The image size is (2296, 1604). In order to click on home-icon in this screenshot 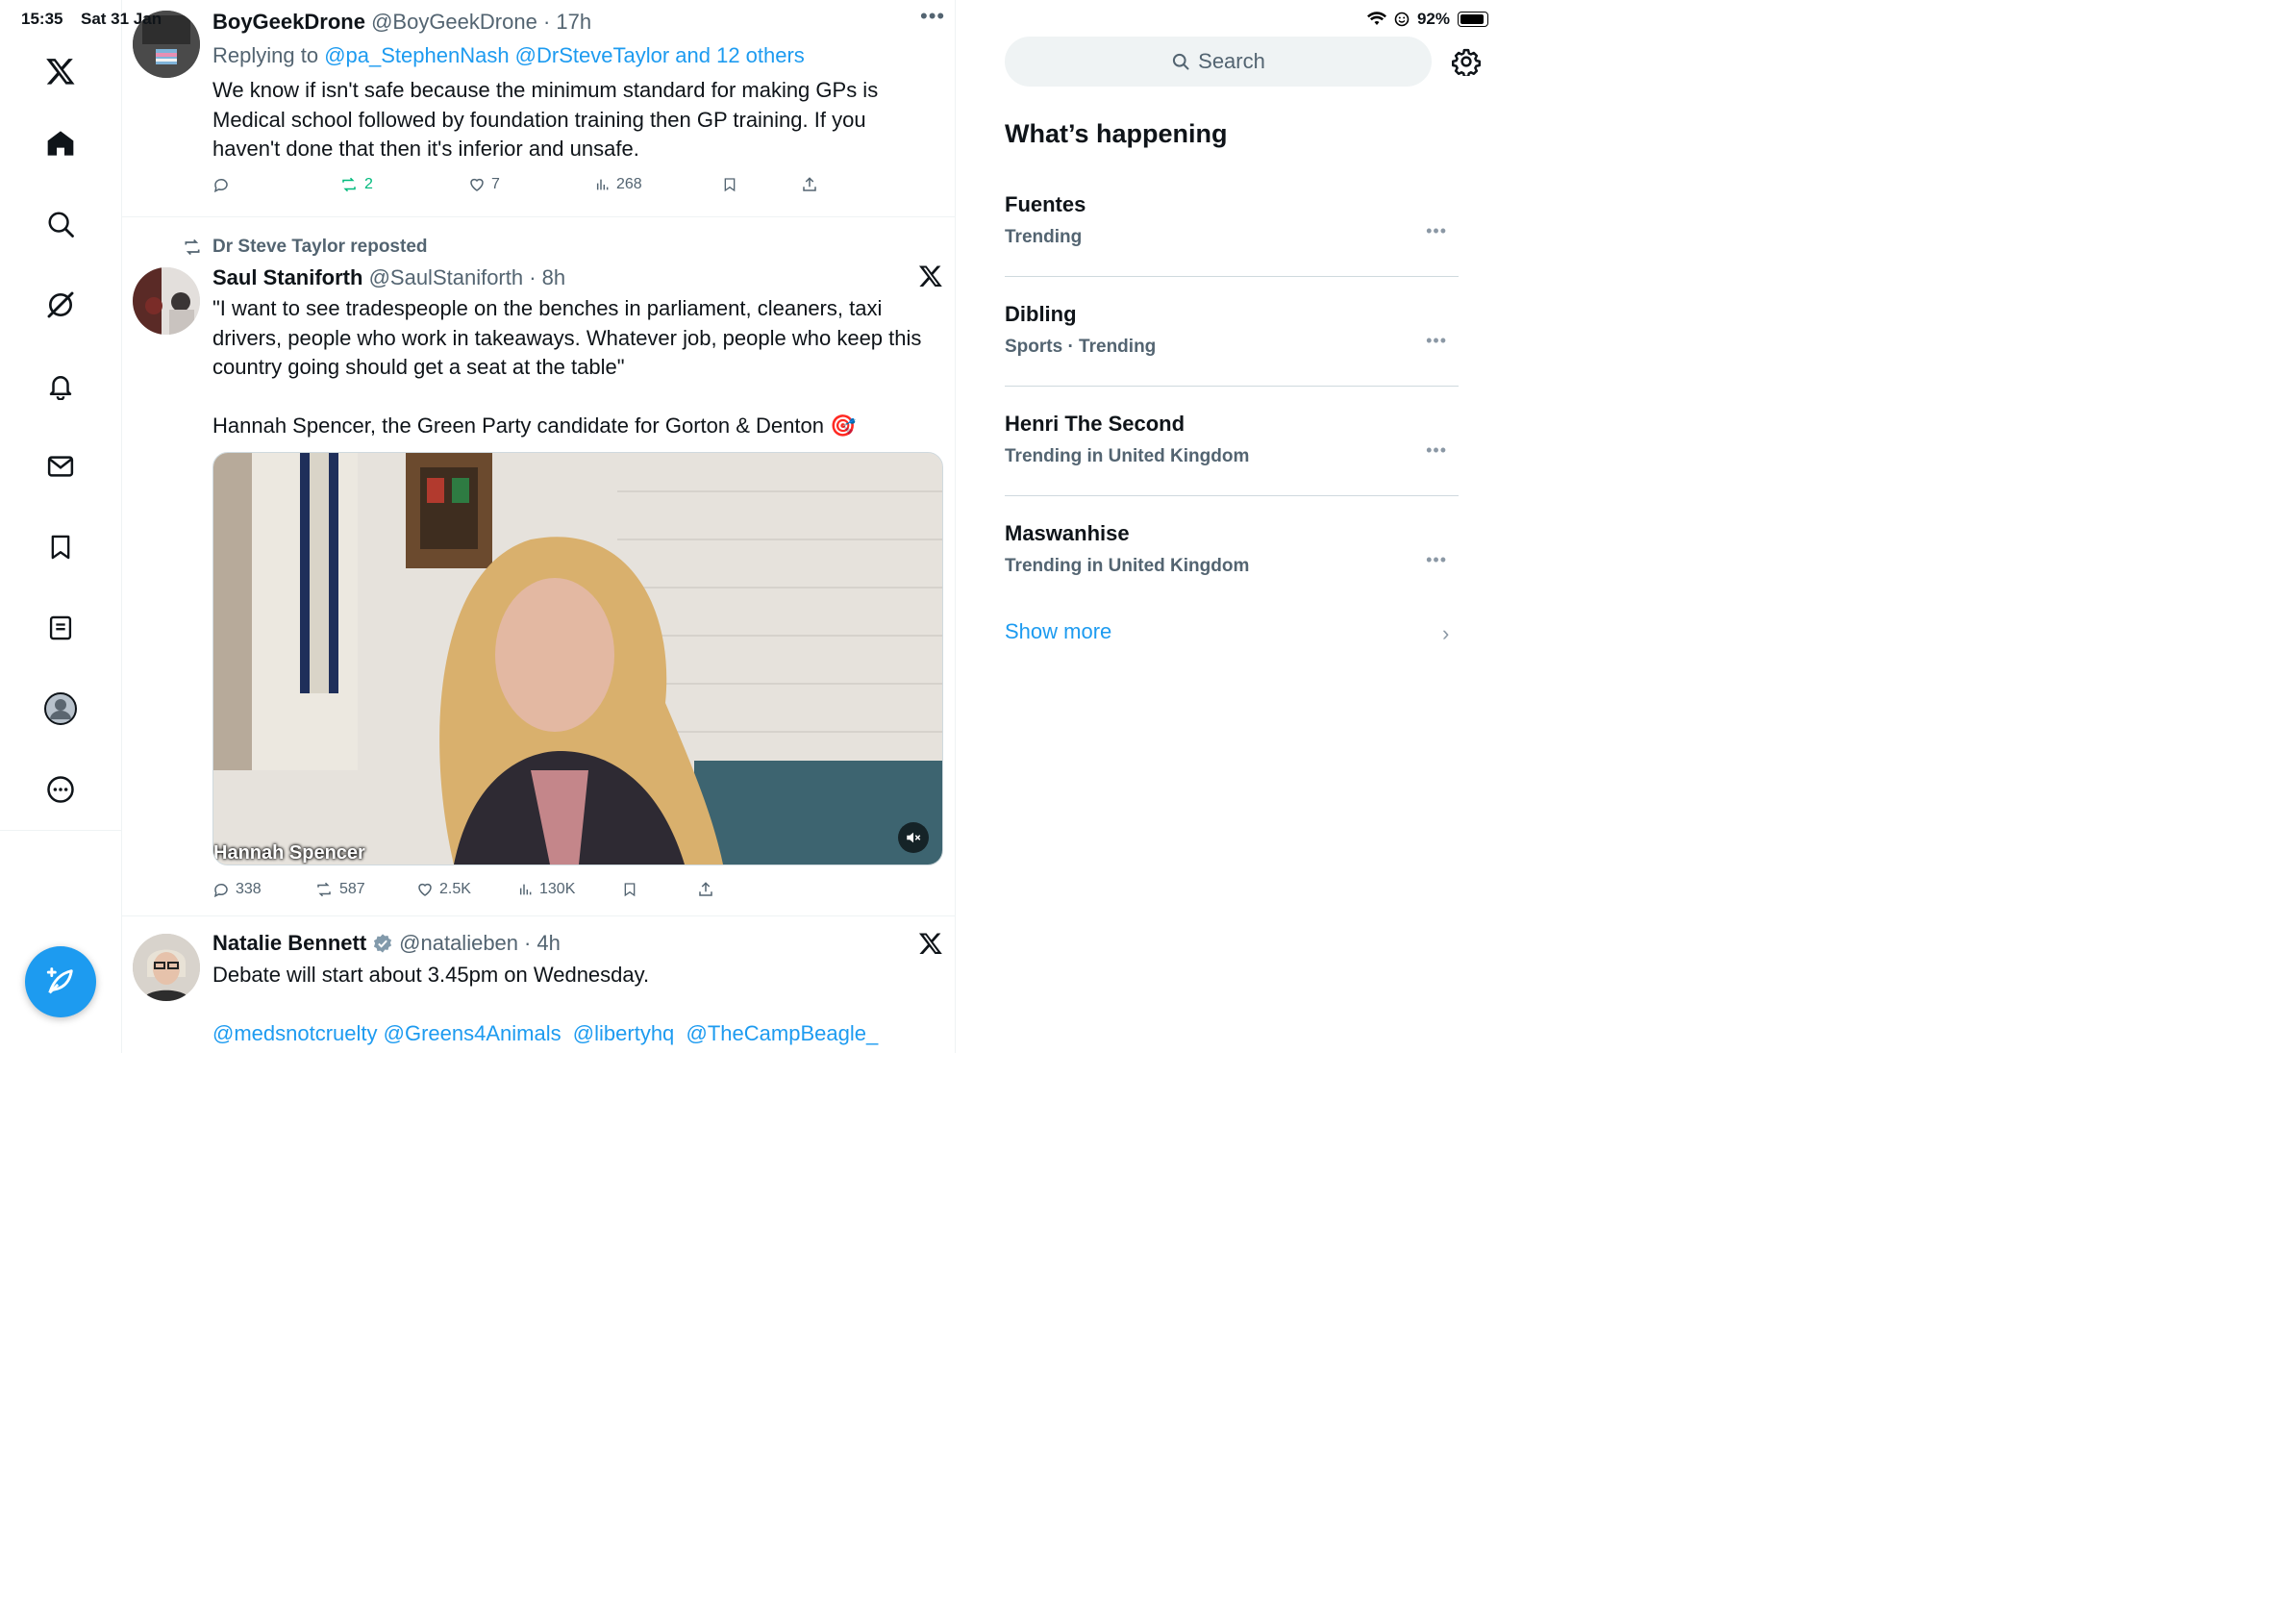, I will do `click(60, 143)`.